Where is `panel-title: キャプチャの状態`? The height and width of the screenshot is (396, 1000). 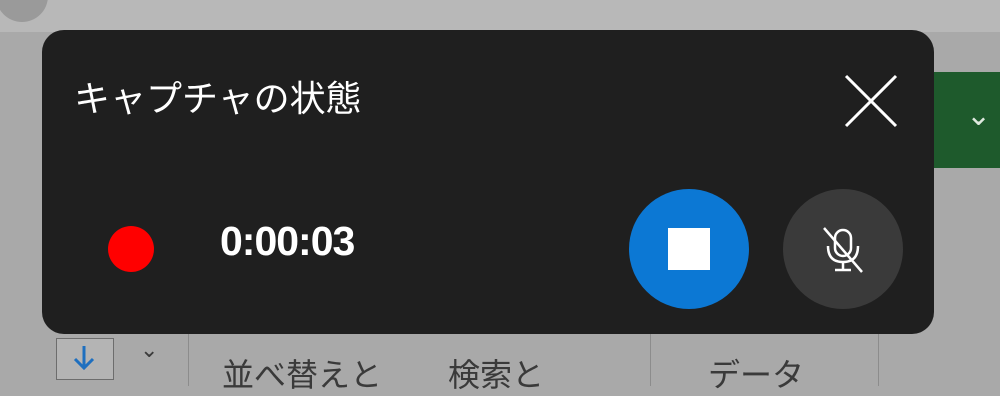 panel-title: キャプチャの状態 is located at coordinates (218, 99).